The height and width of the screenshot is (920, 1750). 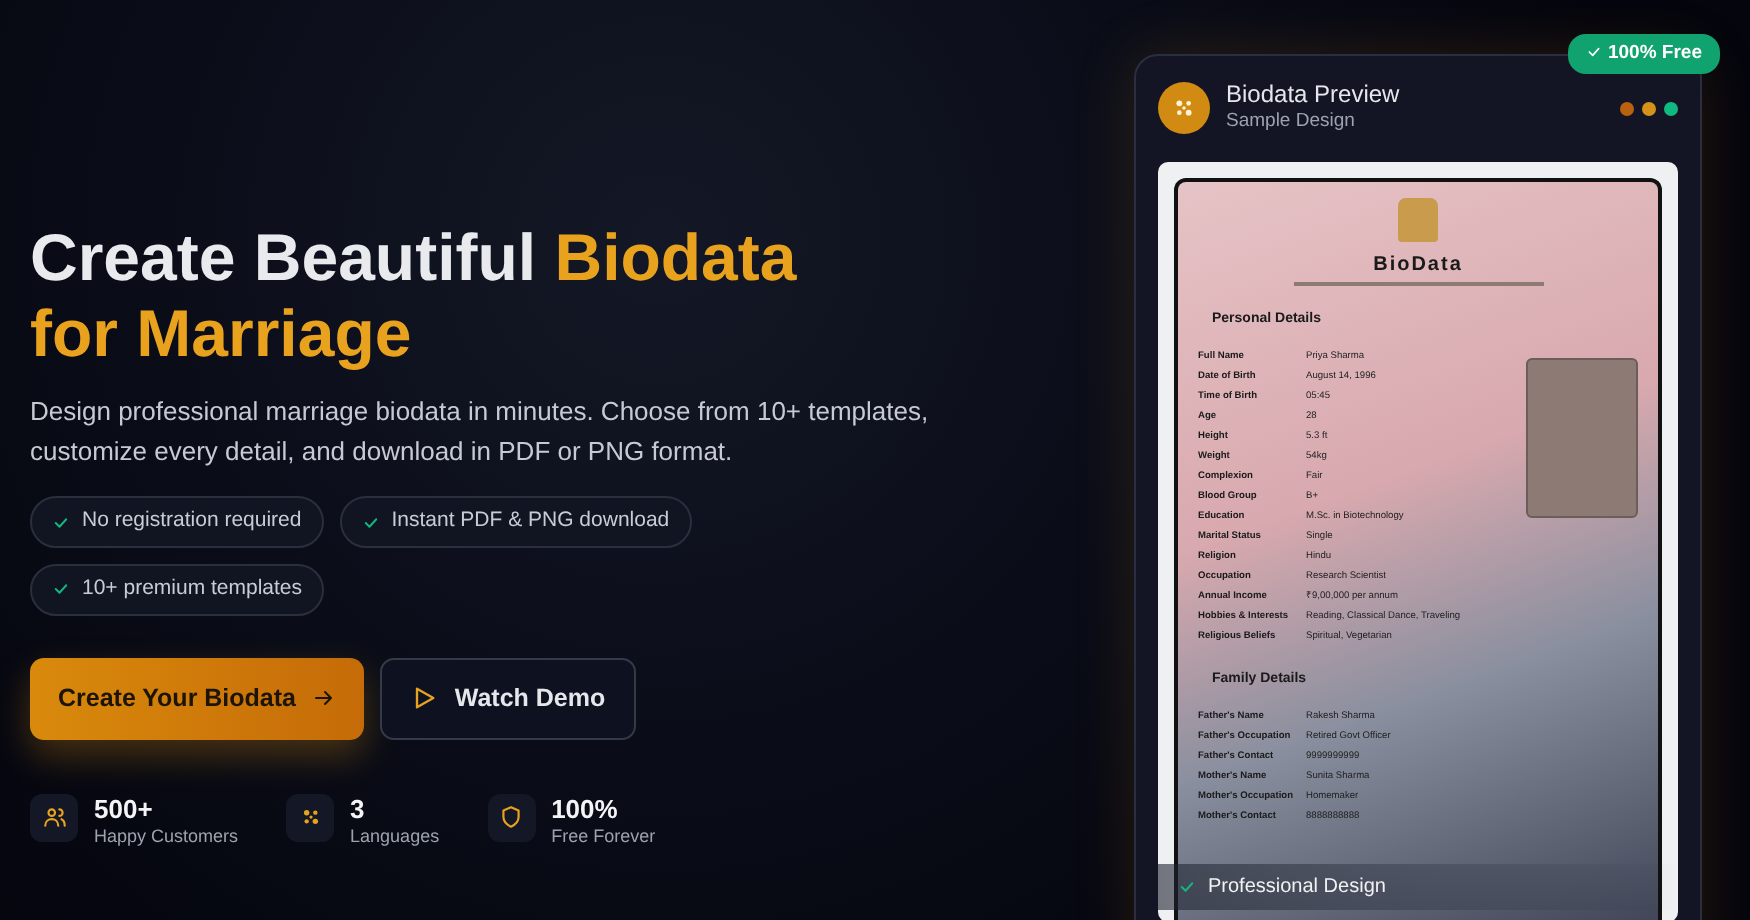 What do you see at coordinates (585, 809) in the screenshot?
I see `stat-value: 100%` at bounding box center [585, 809].